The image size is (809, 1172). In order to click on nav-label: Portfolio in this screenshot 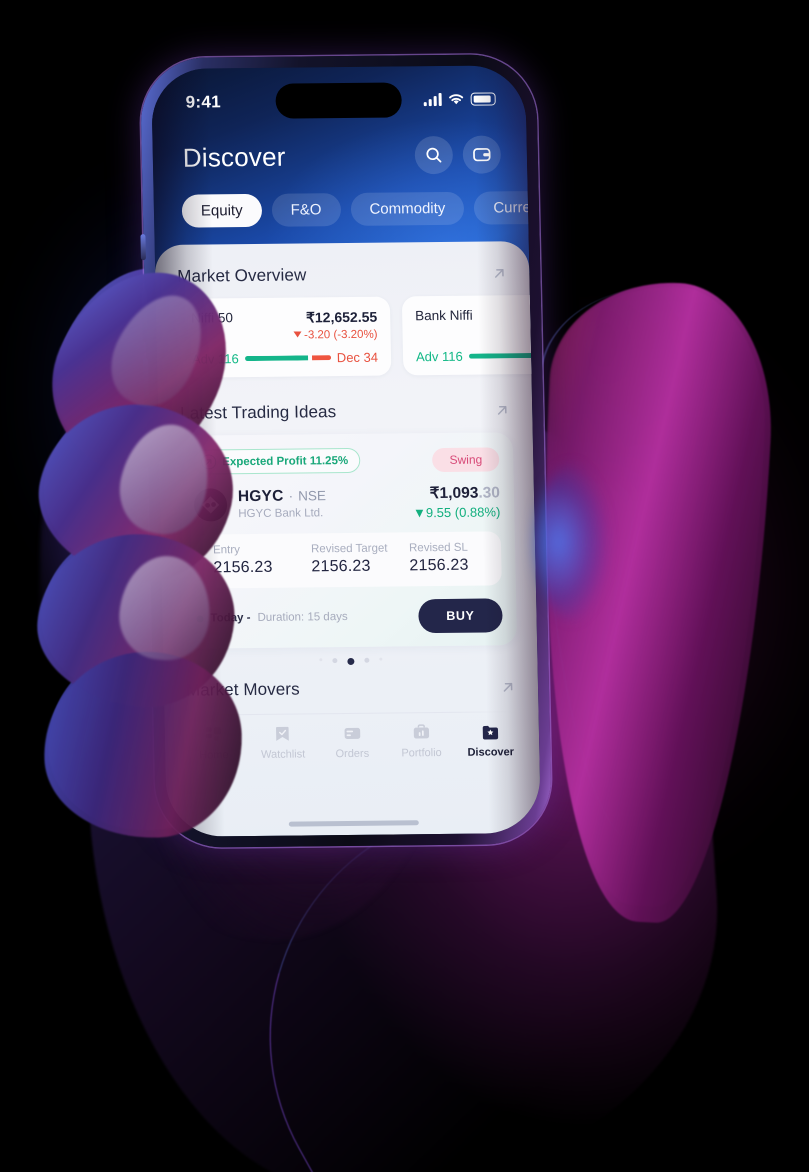, I will do `click(421, 753)`.